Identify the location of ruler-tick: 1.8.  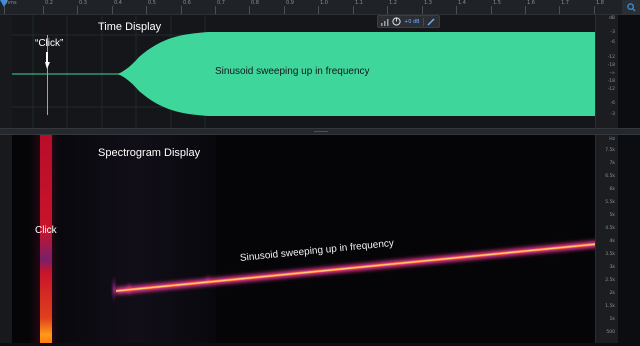
(599, 7).